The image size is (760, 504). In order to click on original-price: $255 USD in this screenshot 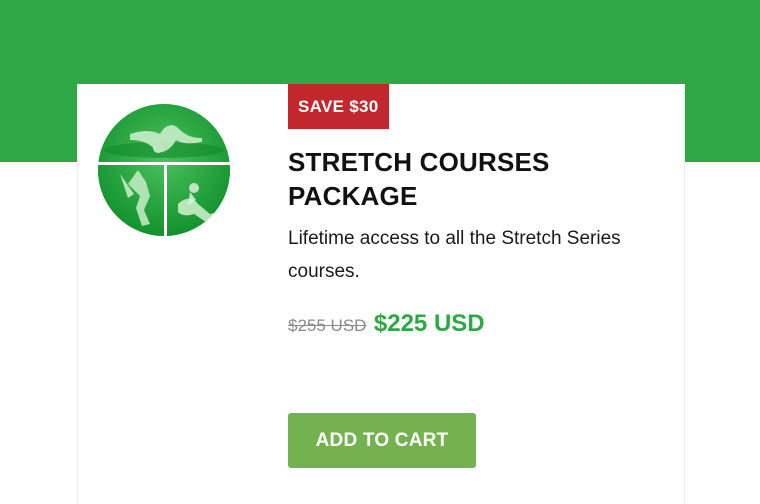, I will do `click(327, 325)`.